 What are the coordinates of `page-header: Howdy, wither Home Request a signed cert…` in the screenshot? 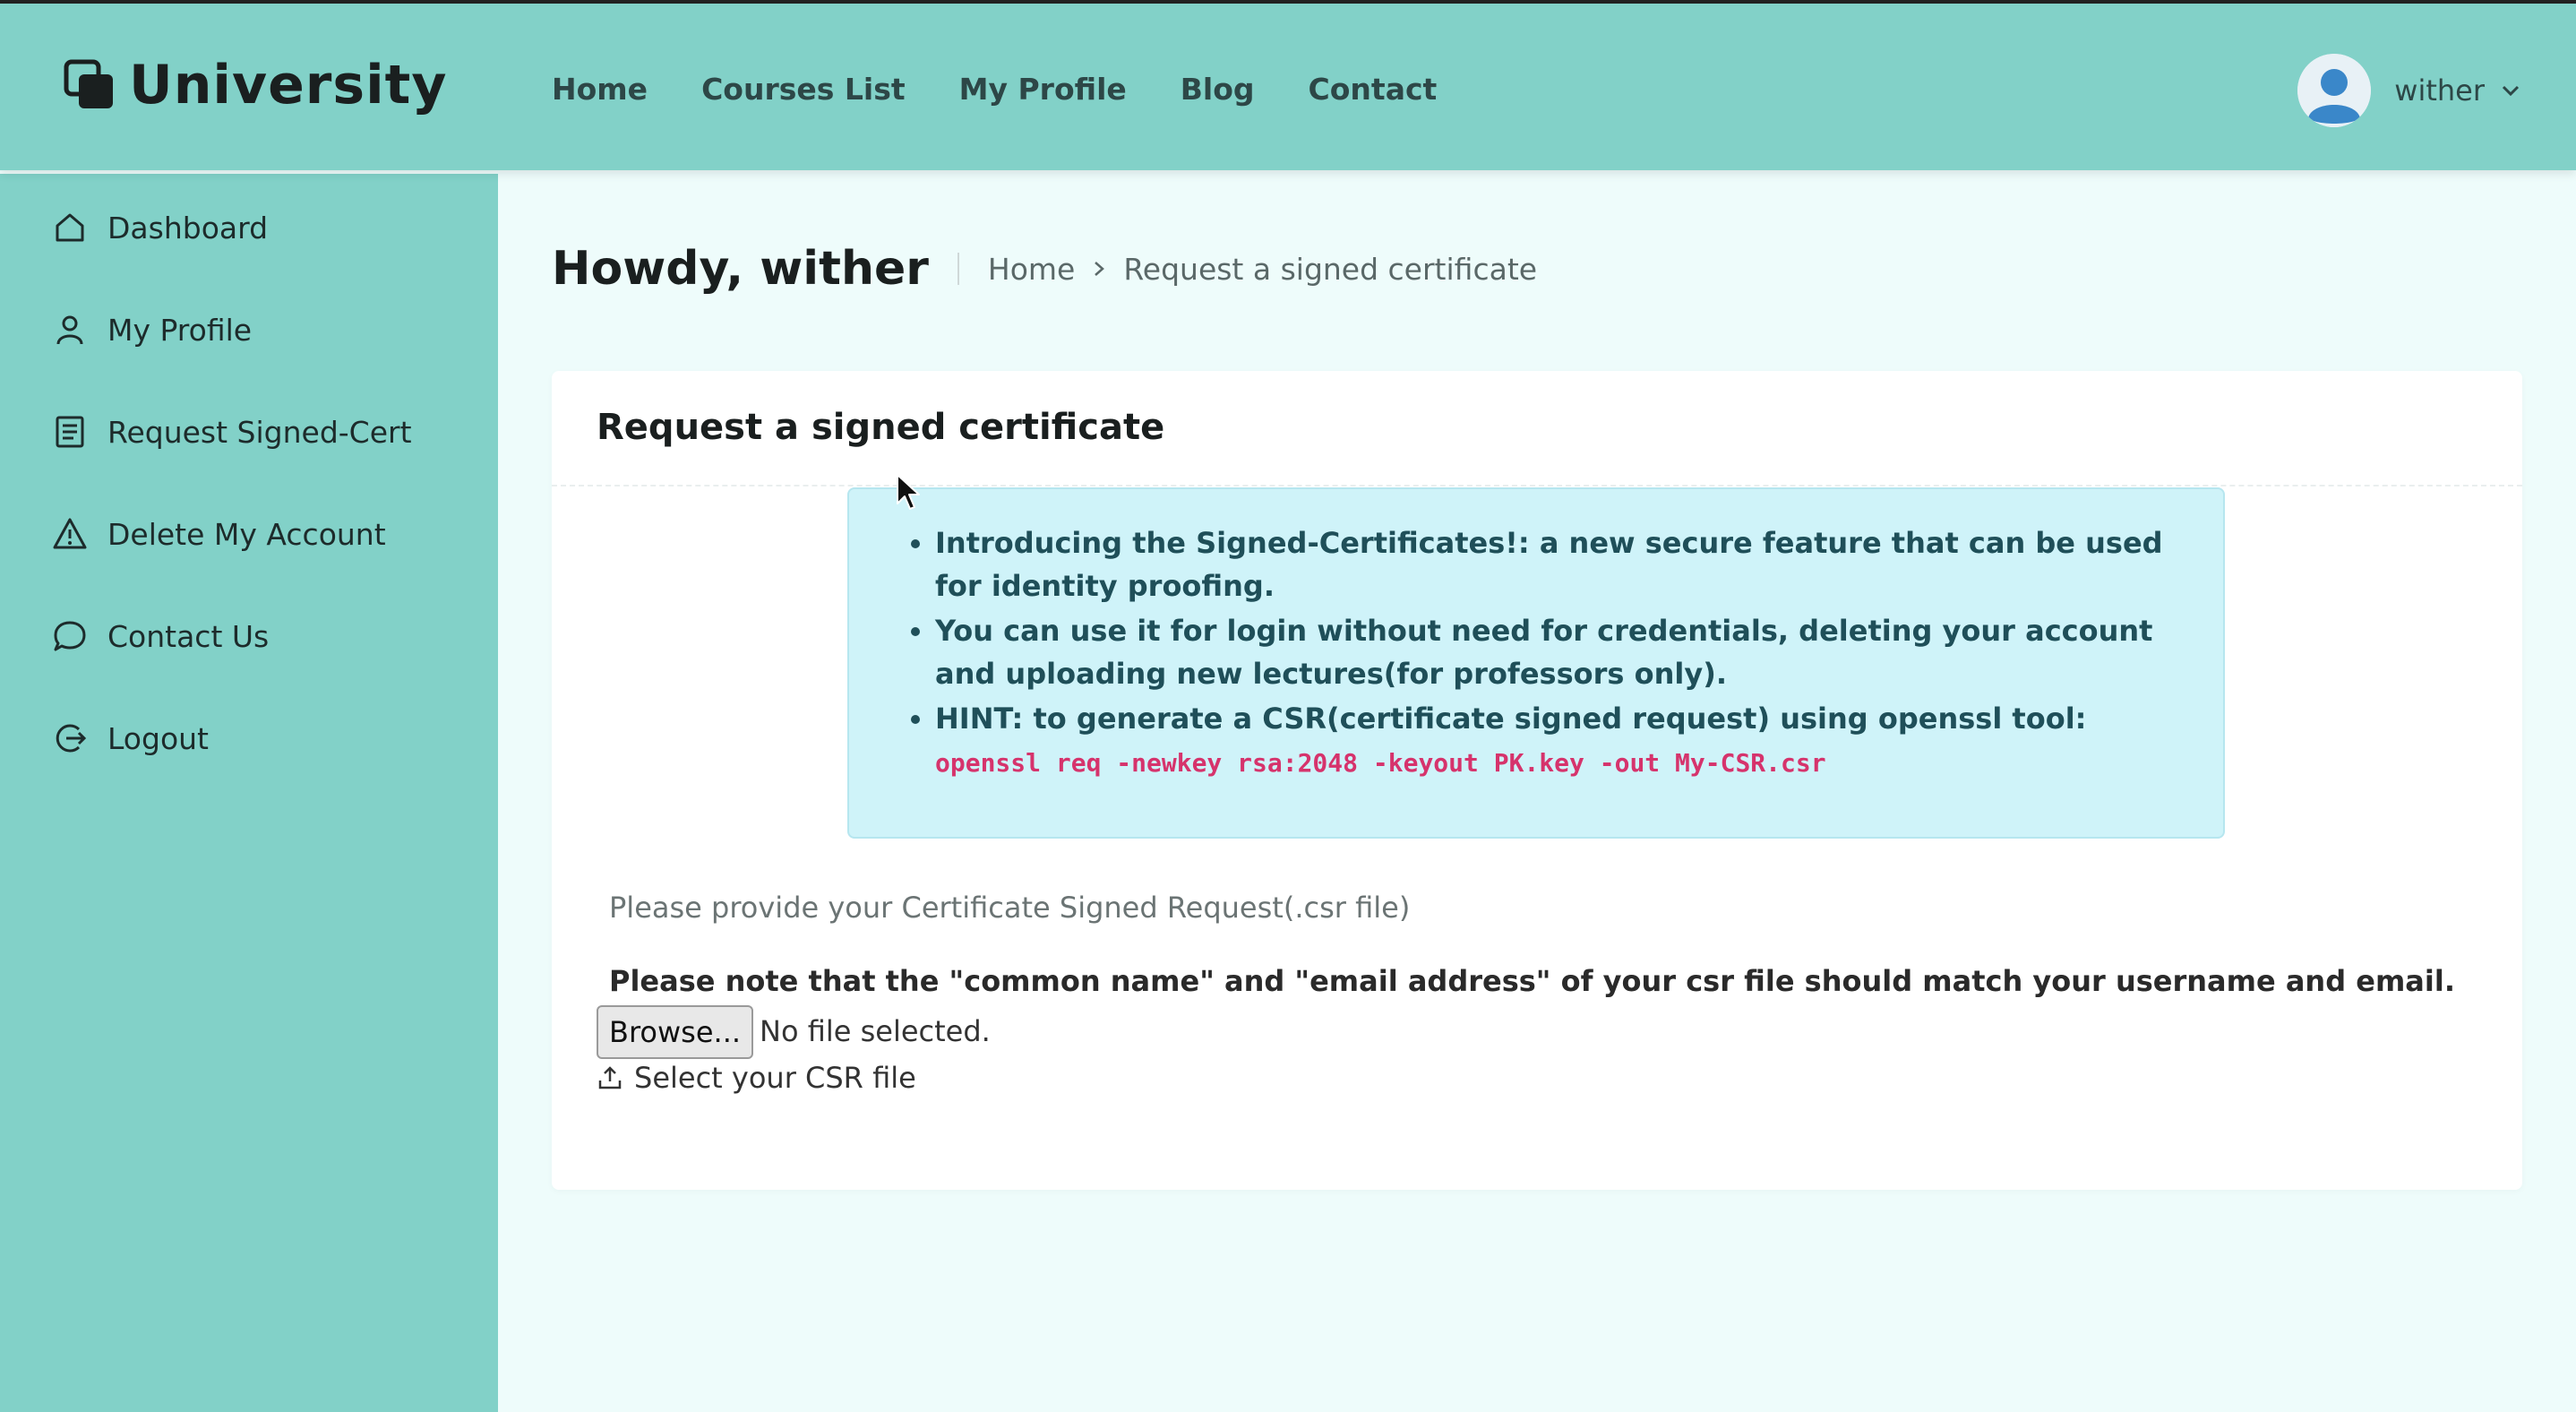 It's located at (1044, 269).